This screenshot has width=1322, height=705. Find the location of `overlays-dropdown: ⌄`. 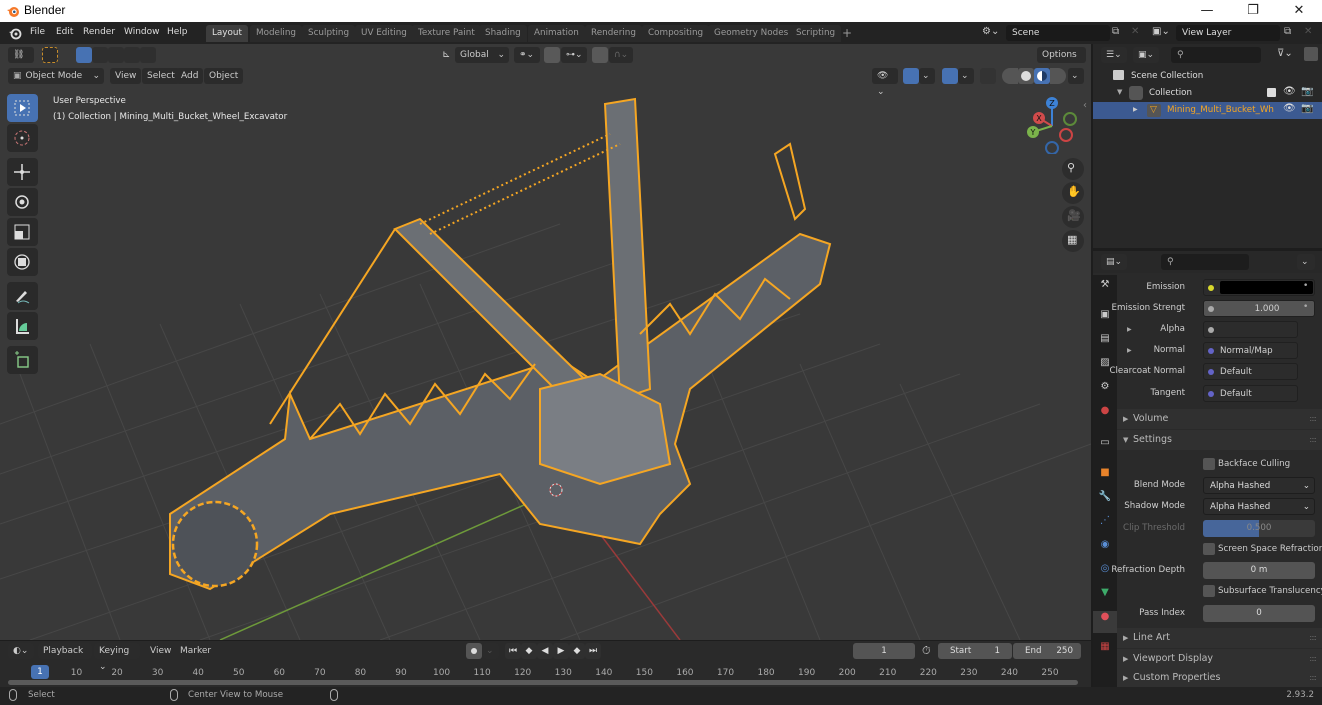

overlays-dropdown: ⌄ is located at coordinates (966, 76).